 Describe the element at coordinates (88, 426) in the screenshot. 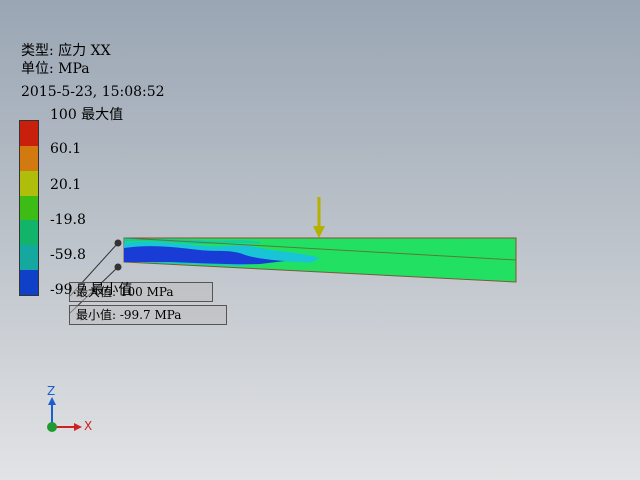

I see `triad-x-label: X` at that location.